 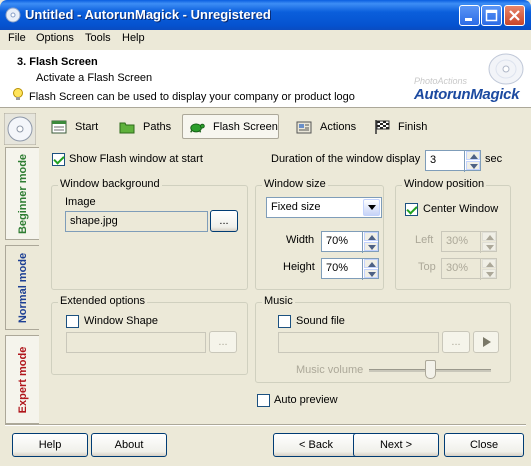 I want to click on tab-paths: Paths, so click(x=142, y=126).